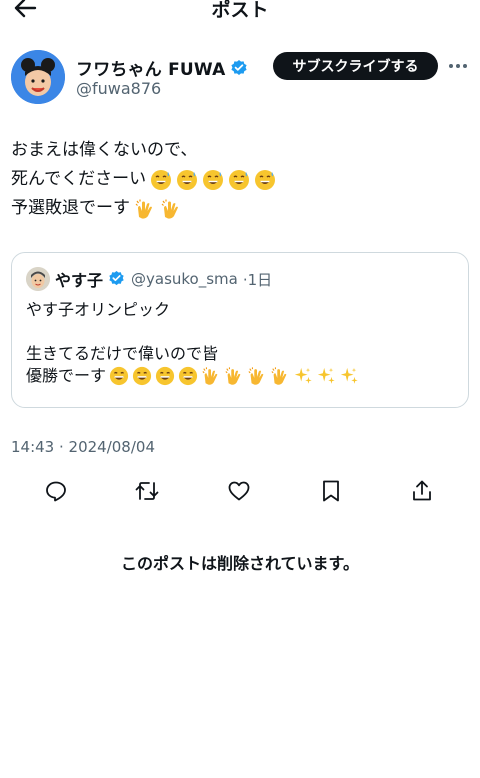  Describe the element at coordinates (184, 279) in the screenshot. I see `quoted-author-handle: @yasuko_sma` at that location.